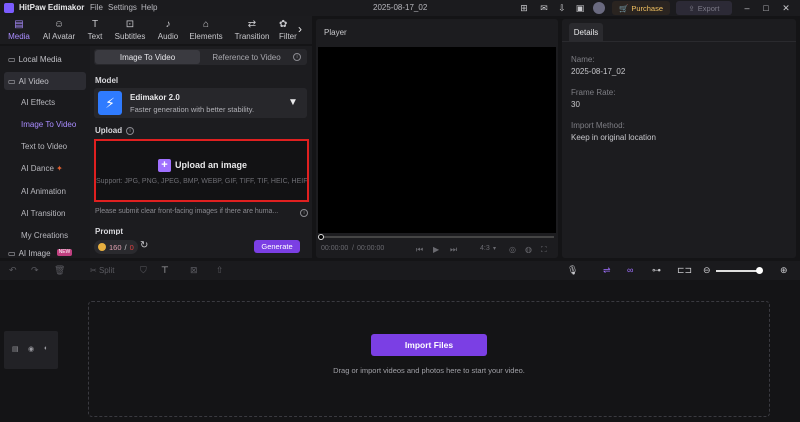 This screenshot has width=800, height=422. What do you see at coordinates (45, 59) in the screenshot?
I see `sidebar-item-local-media: ▭ Local Media` at bounding box center [45, 59].